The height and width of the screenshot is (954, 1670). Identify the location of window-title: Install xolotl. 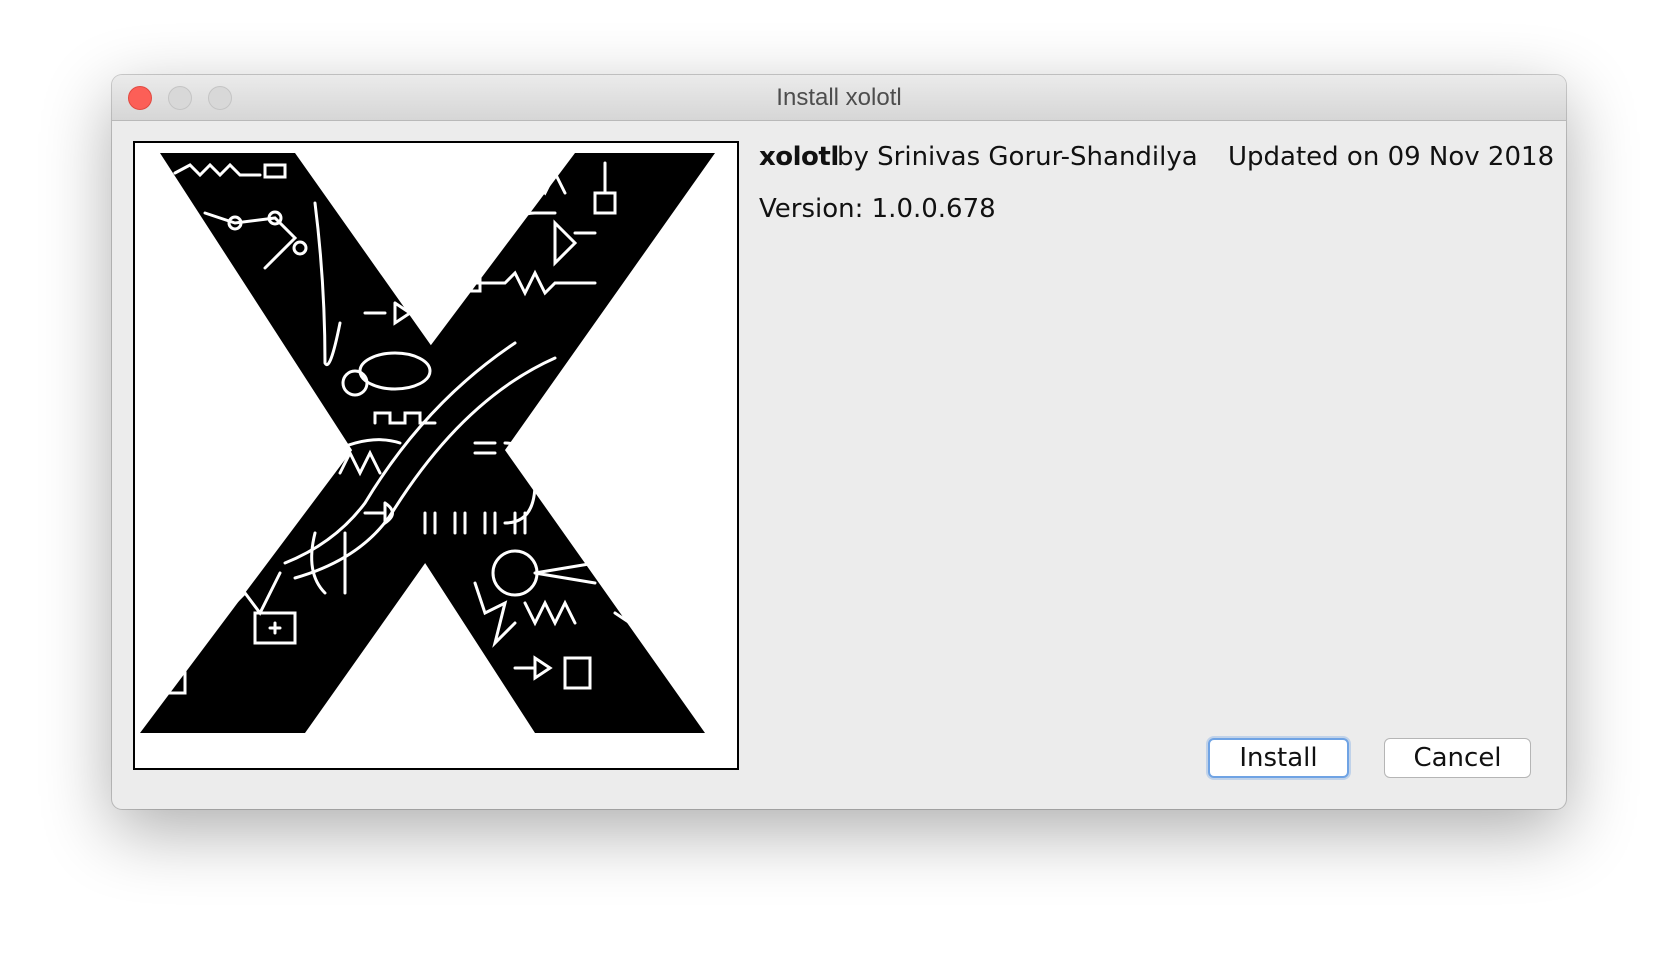
(839, 97).